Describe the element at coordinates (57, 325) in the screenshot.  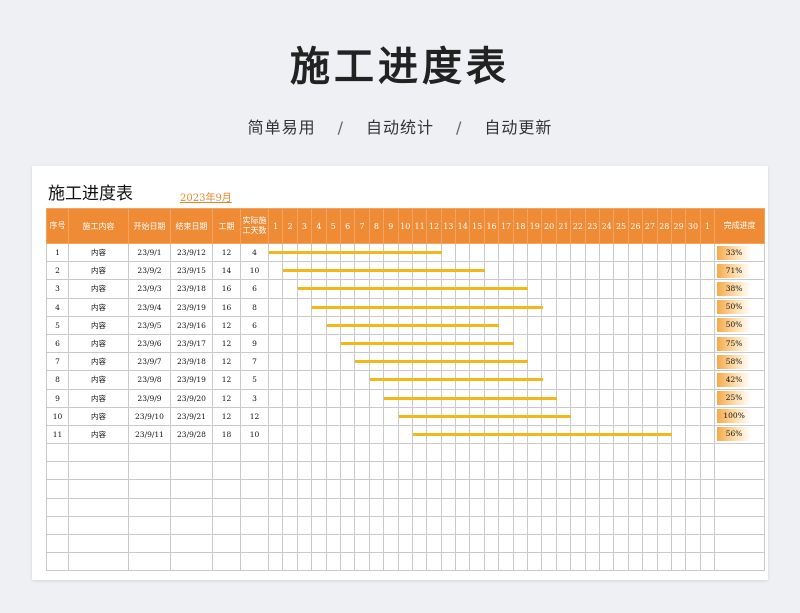
I see `row-index-cell: 5` at that location.